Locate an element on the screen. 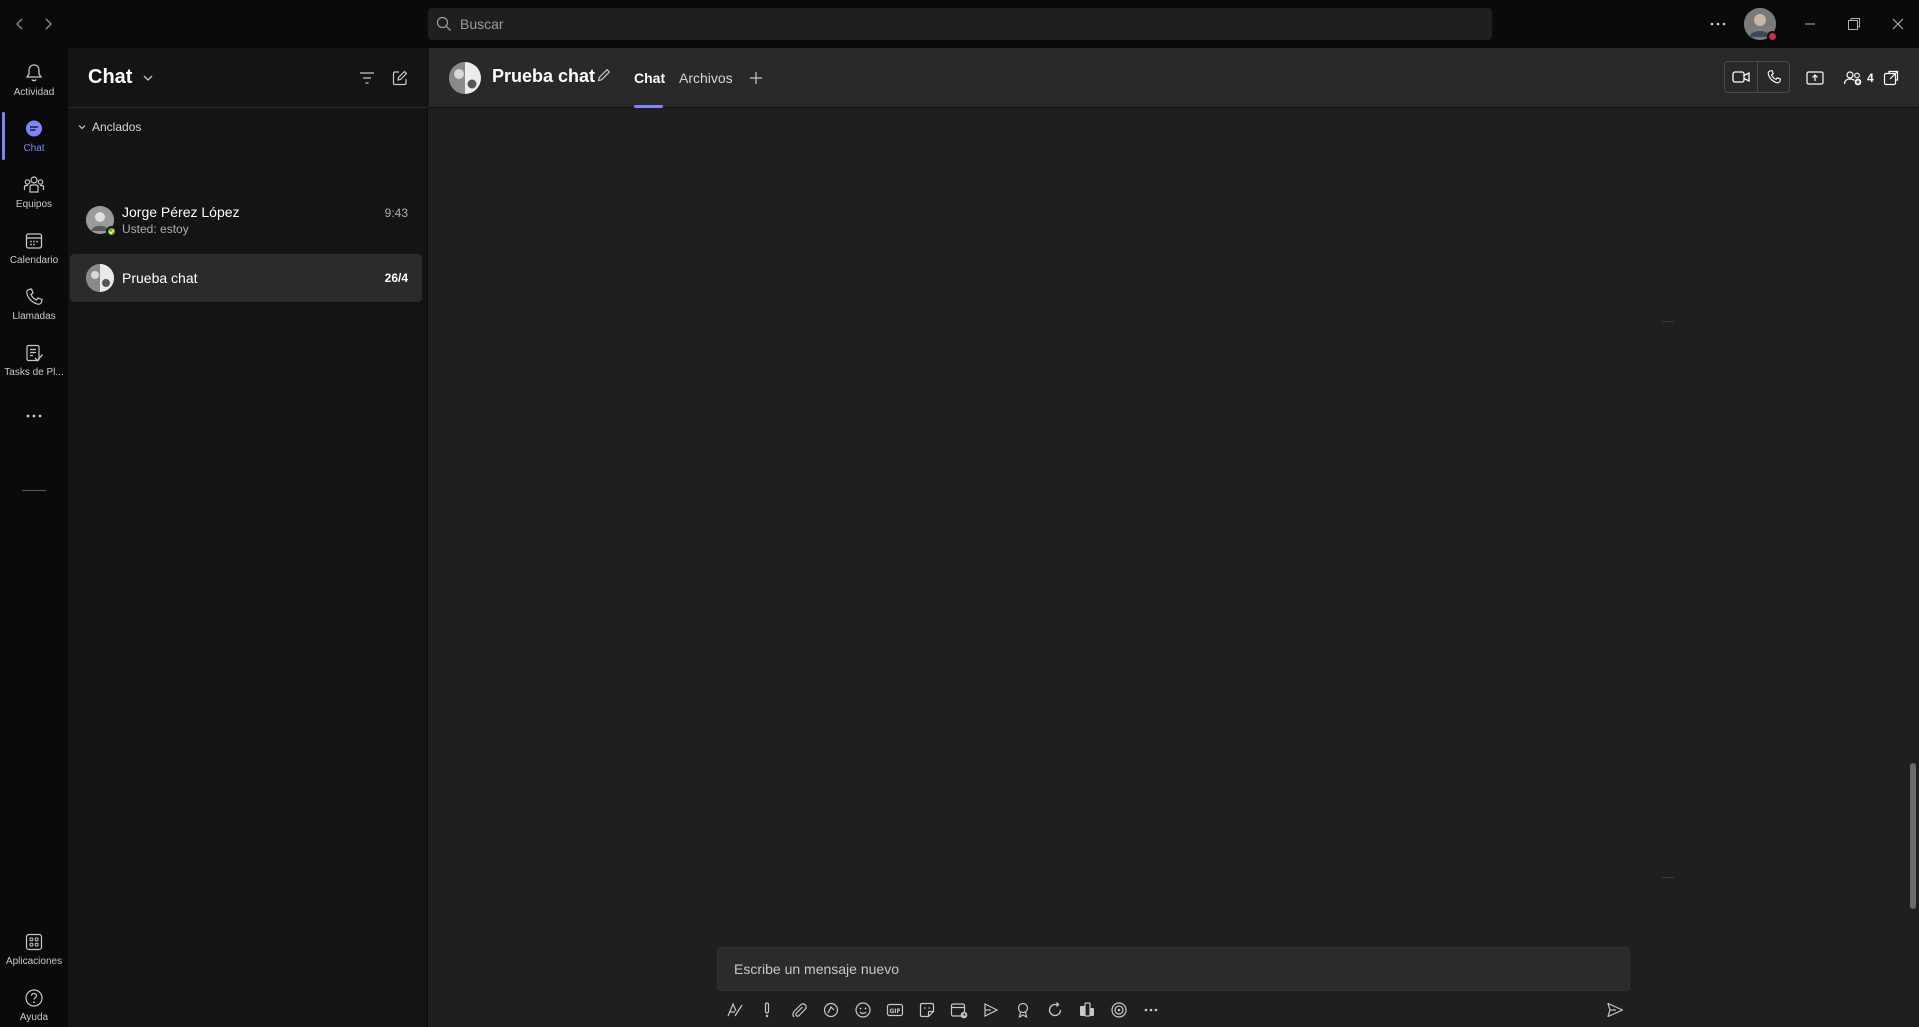 This screenshot has height=1027, width=1919. share-screen-icon is located at coordinates (1815, 78).